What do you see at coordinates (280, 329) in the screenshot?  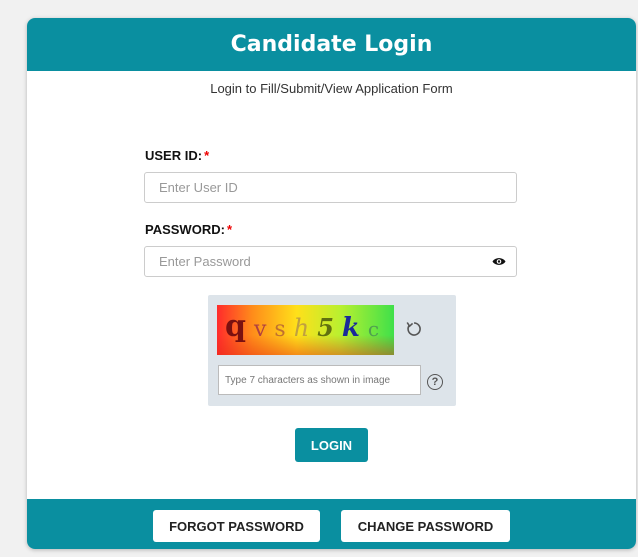 I see `captcha-char: s` at bounding box center [280, 329].